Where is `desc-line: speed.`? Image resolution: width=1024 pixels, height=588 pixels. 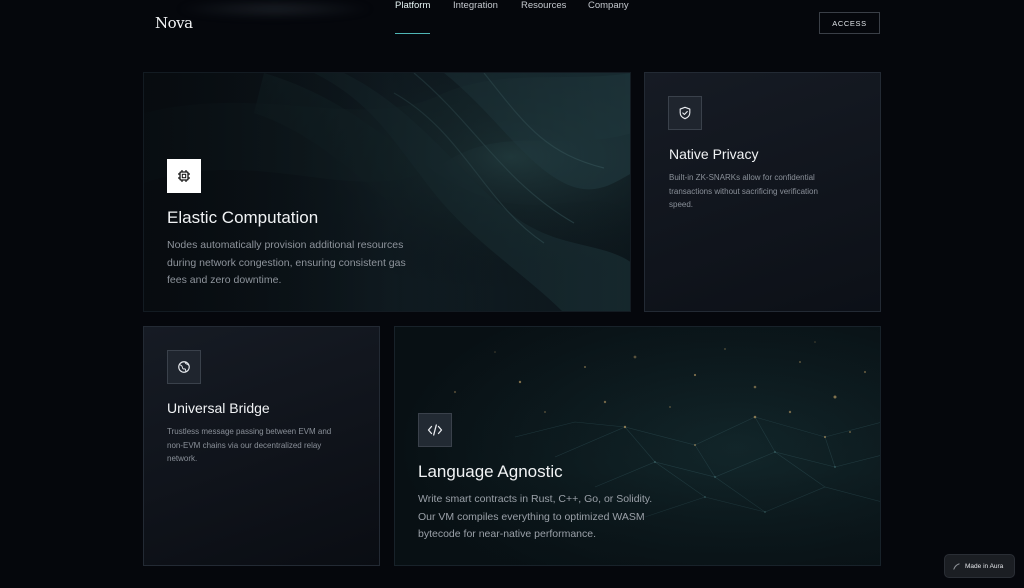 desc-line: speed. is located at coordinates (681, 205).